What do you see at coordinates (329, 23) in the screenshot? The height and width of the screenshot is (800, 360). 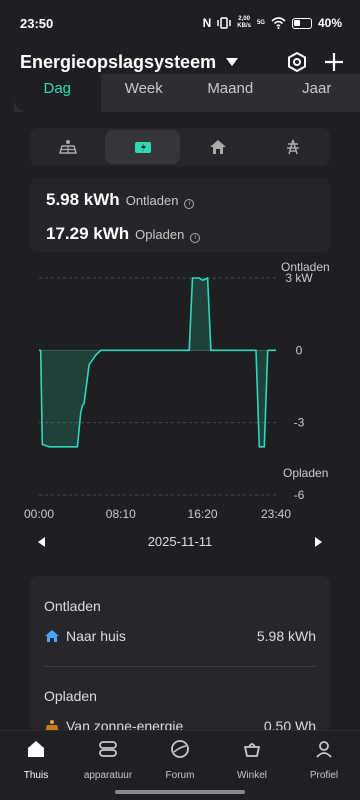 I see `battery-level: 40%` at bounding box center [329, 23].